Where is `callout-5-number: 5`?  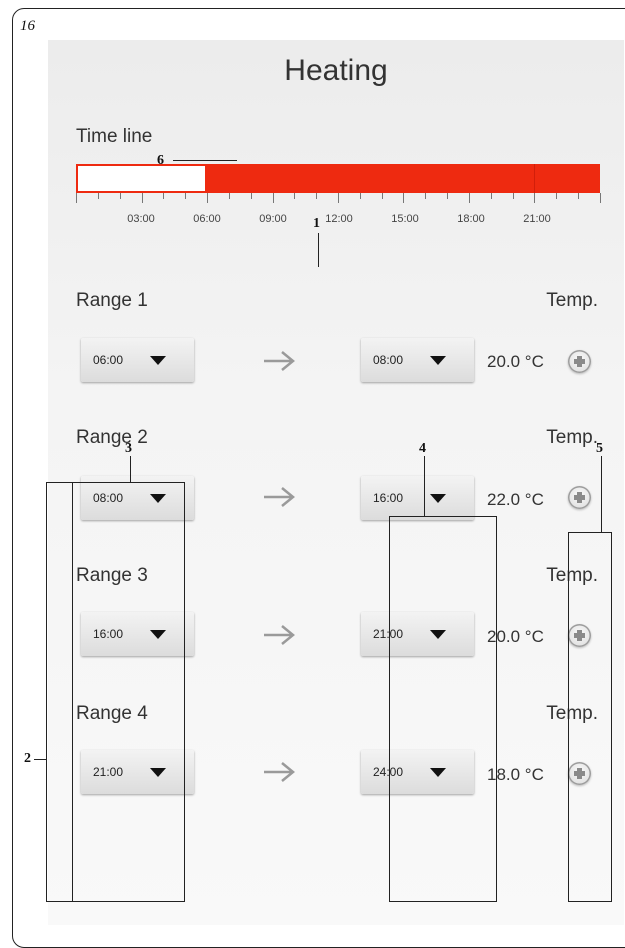 callout-5-number: 5 is located at coordinates (599, 448).